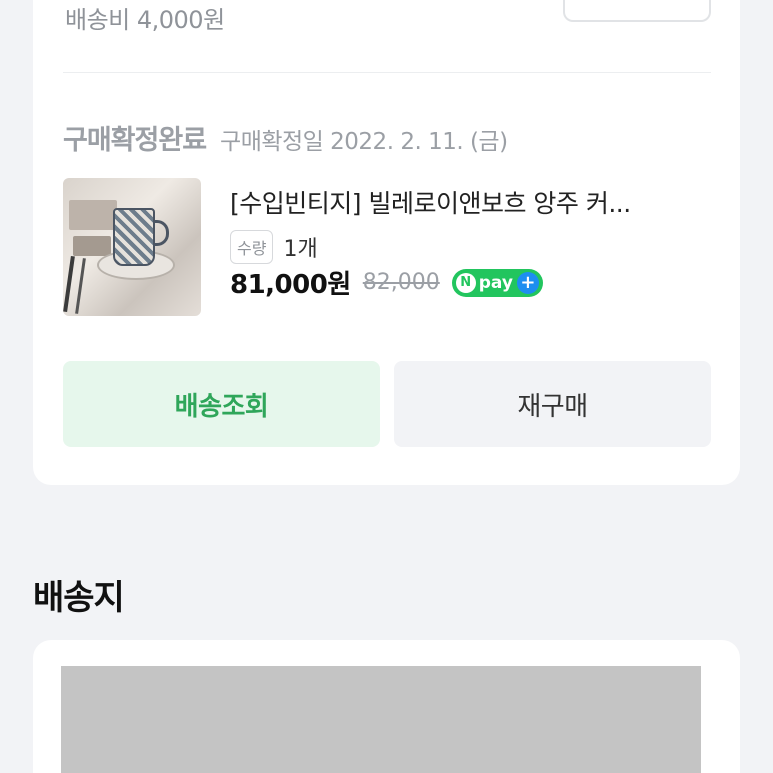 The image size is (773, 773). Describe the element at coordinates (290, 285) in the screenshot. I see `sale-price: 81,000원` at that location.